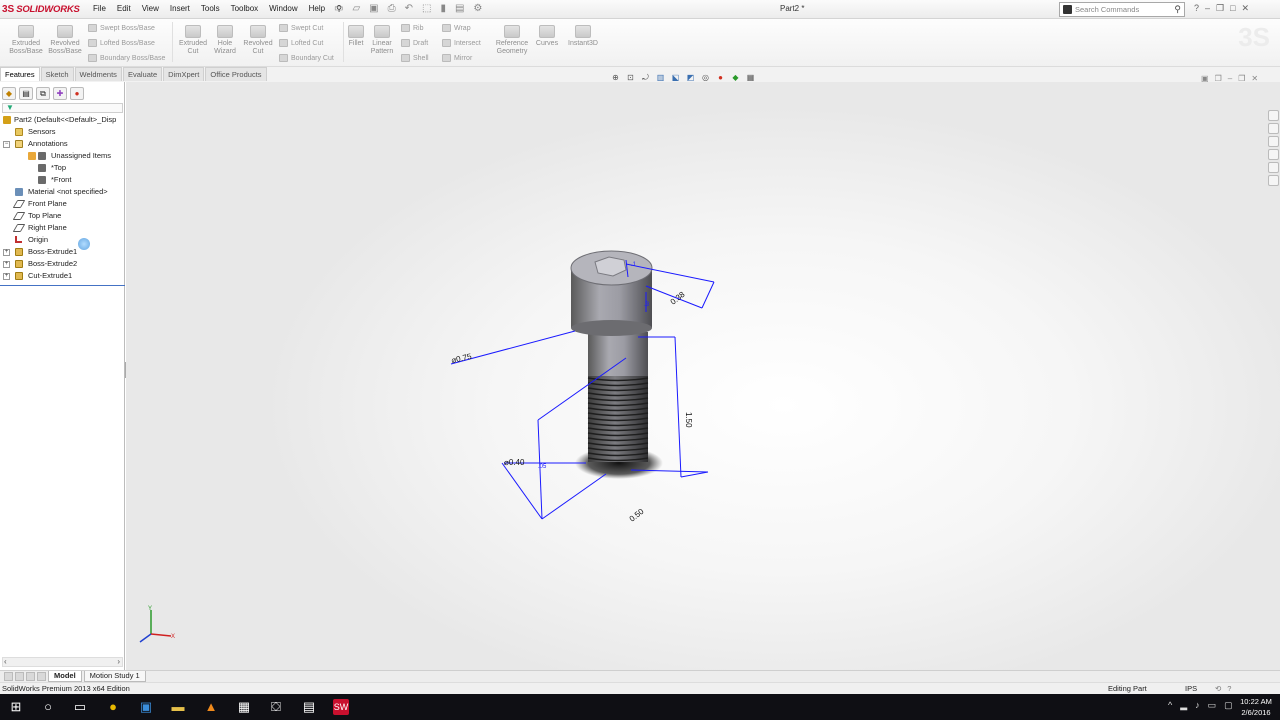  What do you see at coordinates (178, 707) in the screenshot?
I see `file-explorer-icon: ▬` at bounding box center [178, 707].